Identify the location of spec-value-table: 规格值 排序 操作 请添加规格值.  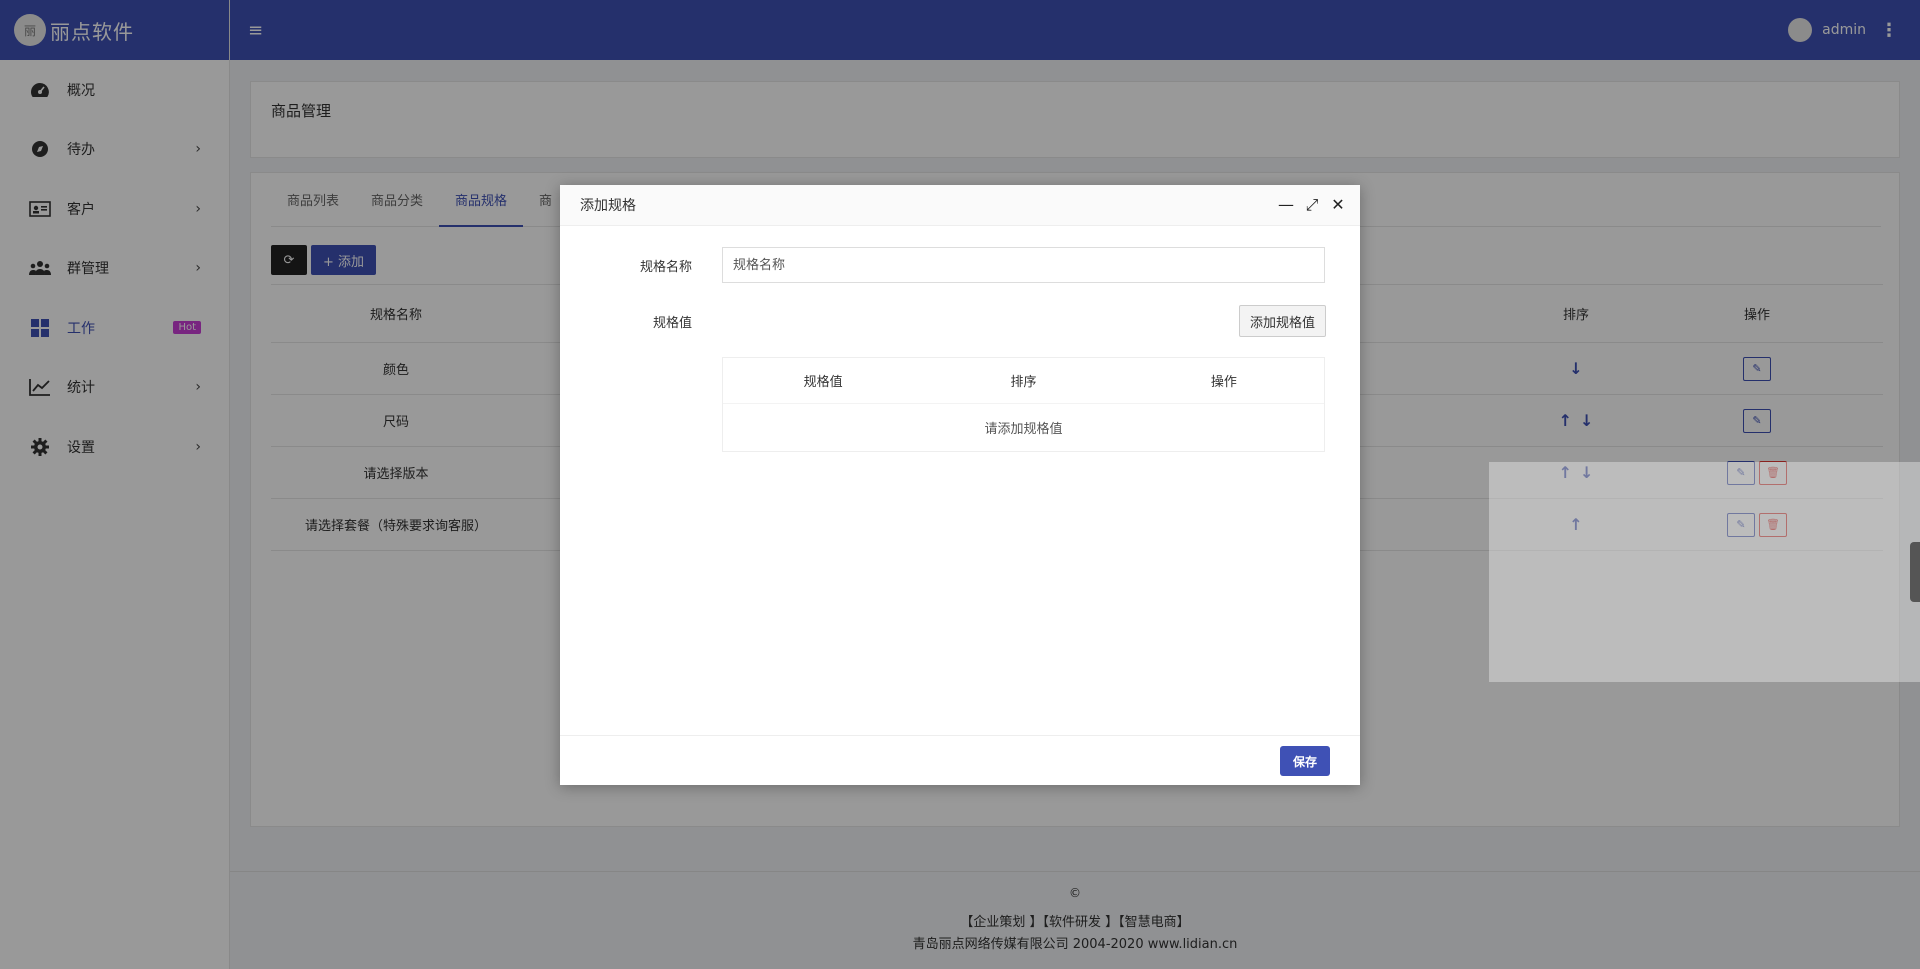
(1023, 404).